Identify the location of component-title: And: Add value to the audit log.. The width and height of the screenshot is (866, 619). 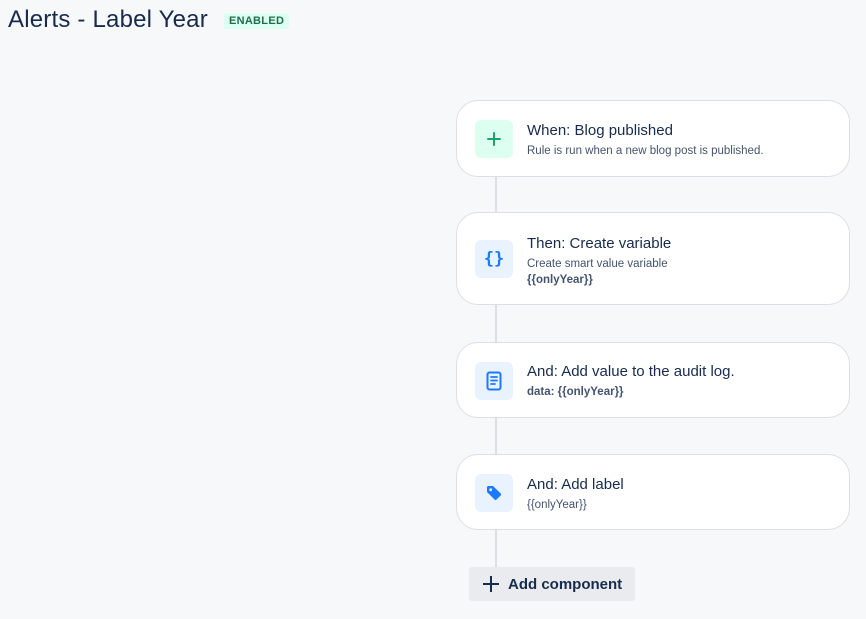
(631, 371).